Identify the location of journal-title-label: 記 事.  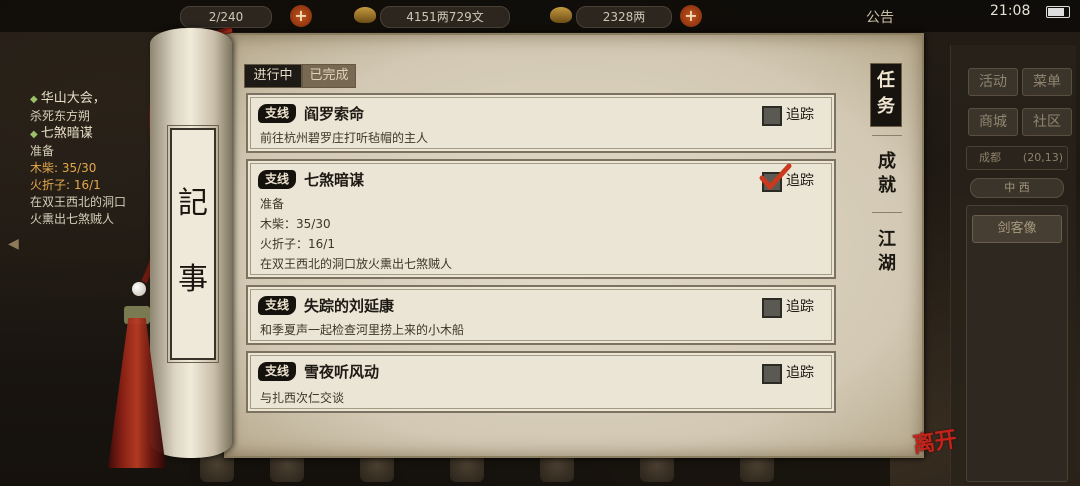
(193, 244).